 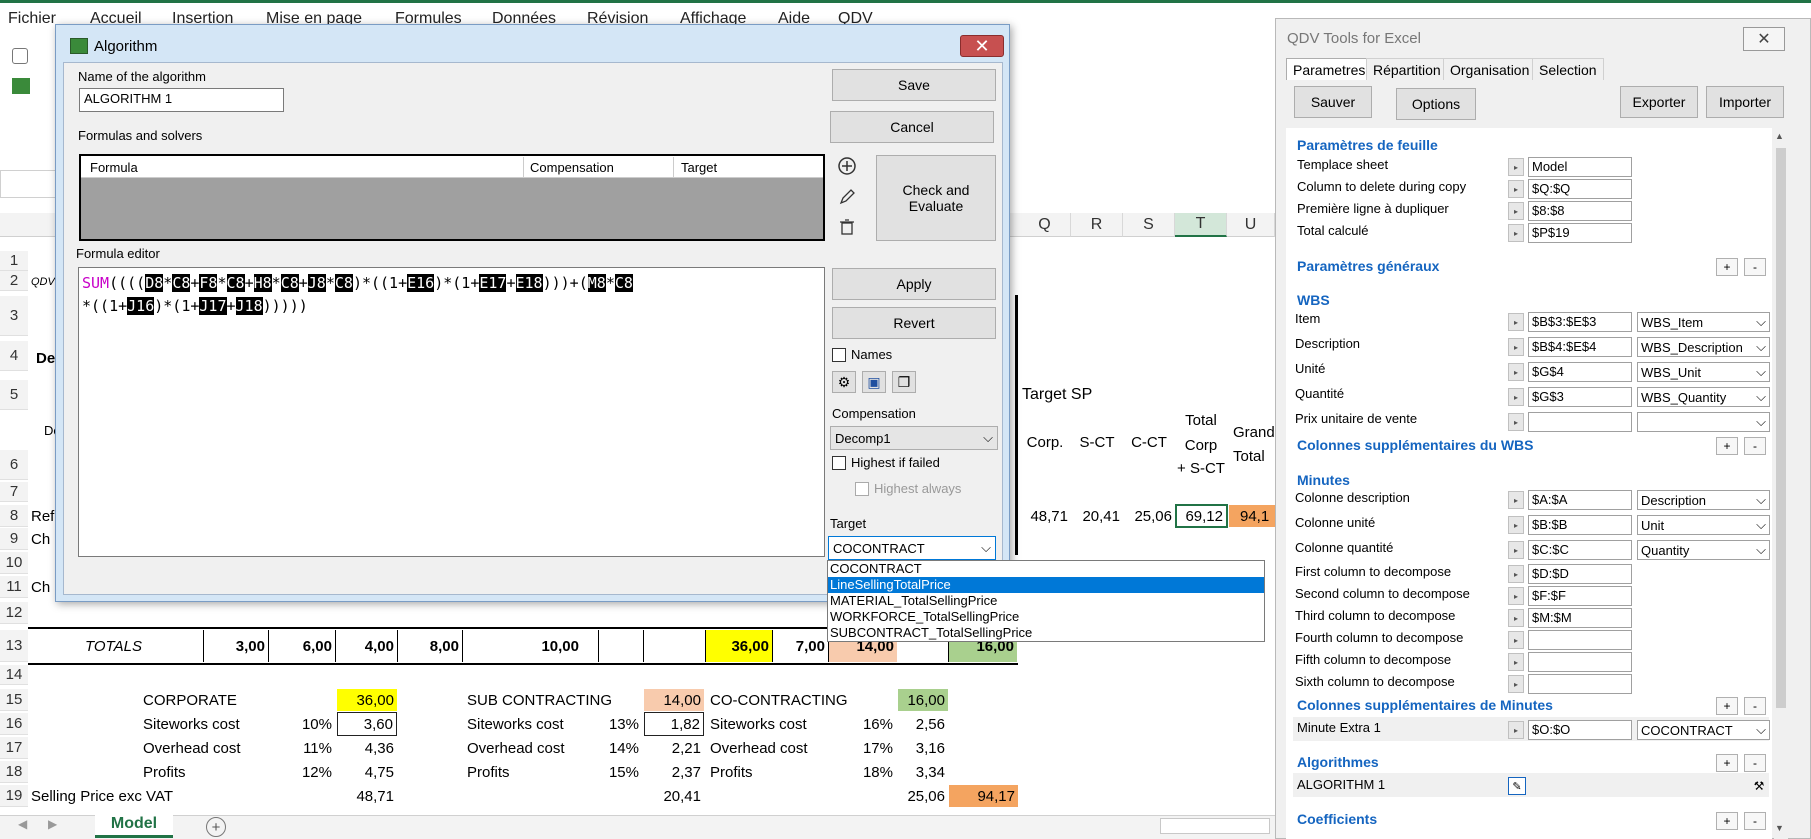 I want to click on highest-always-checkbox, so click(x=862, y=489).